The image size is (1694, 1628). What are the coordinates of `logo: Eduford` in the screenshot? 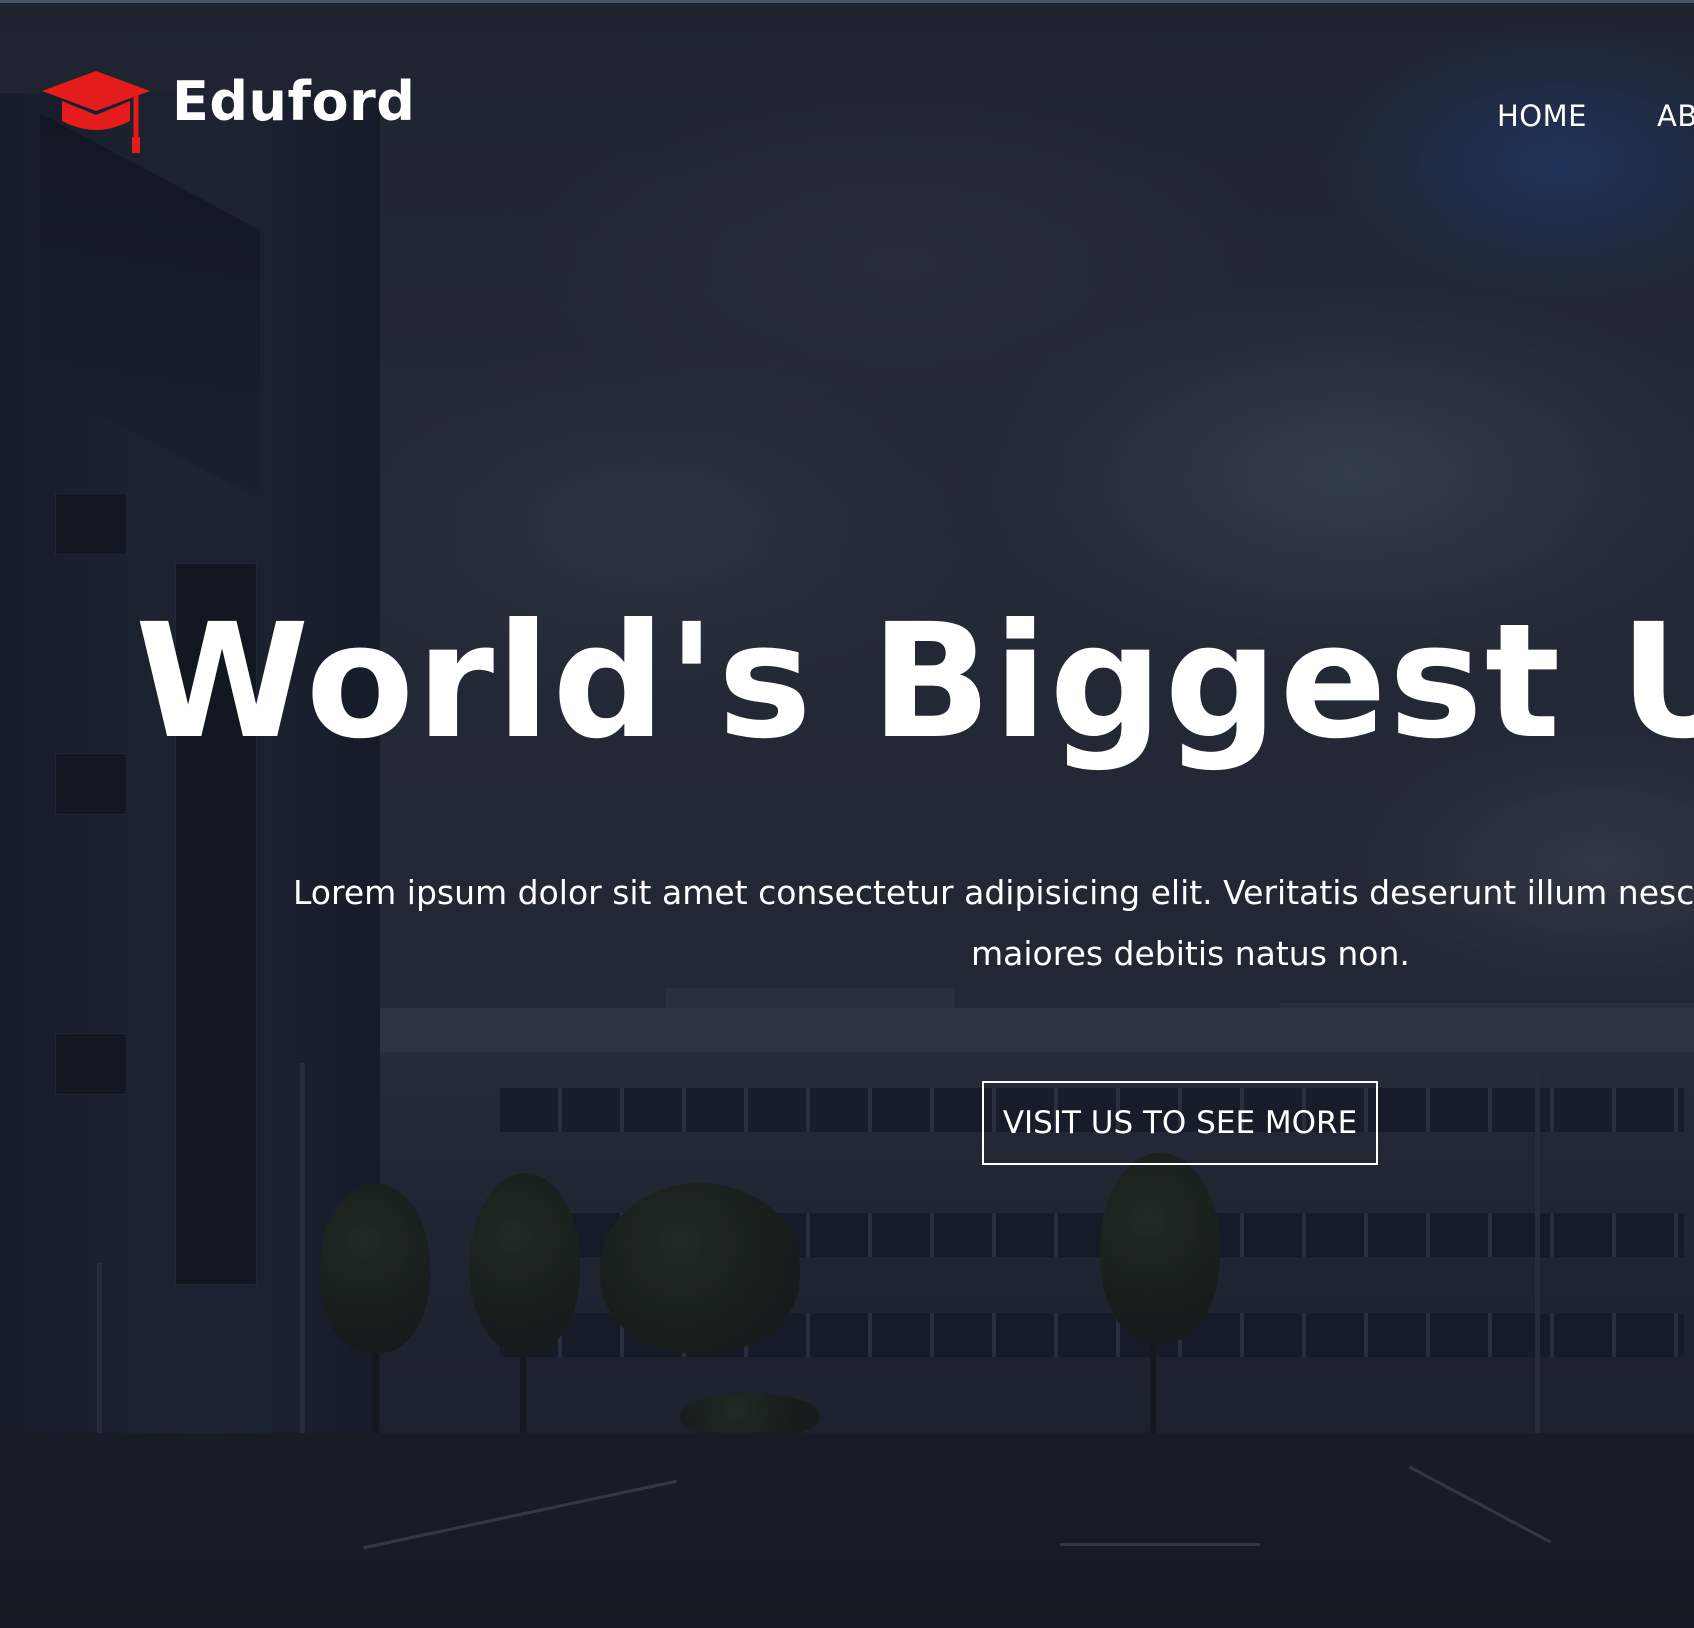 It's located at (227, 115).